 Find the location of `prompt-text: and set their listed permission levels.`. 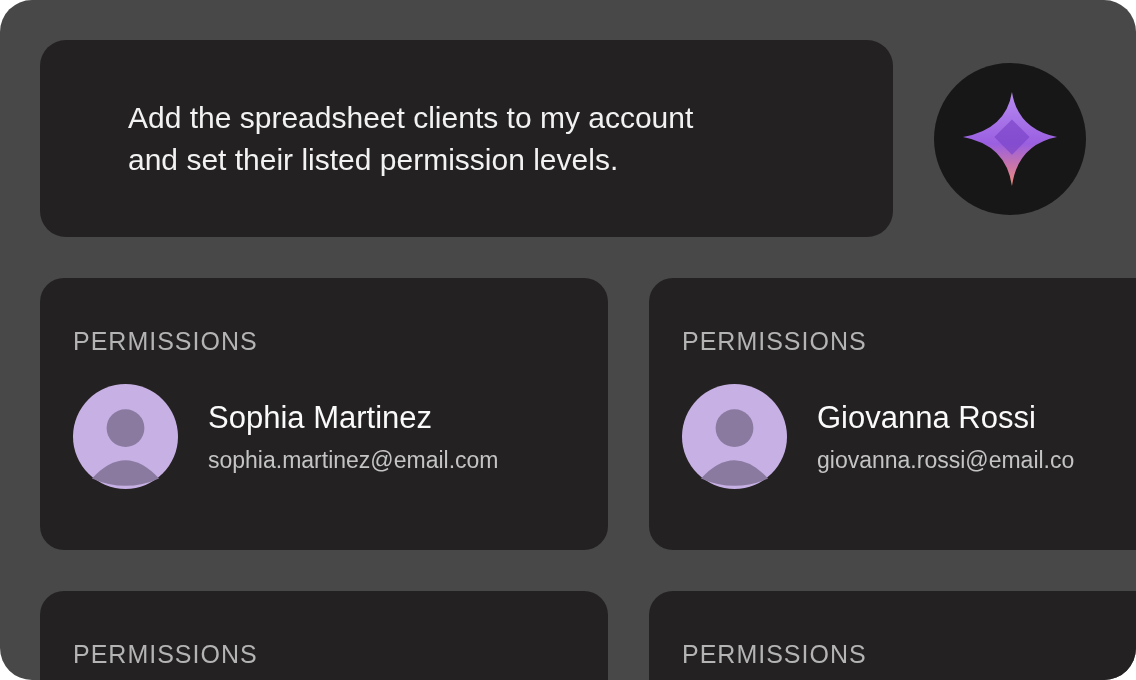

prompt-text: and set their listed permission levels. is located at coordinates (374, 159).